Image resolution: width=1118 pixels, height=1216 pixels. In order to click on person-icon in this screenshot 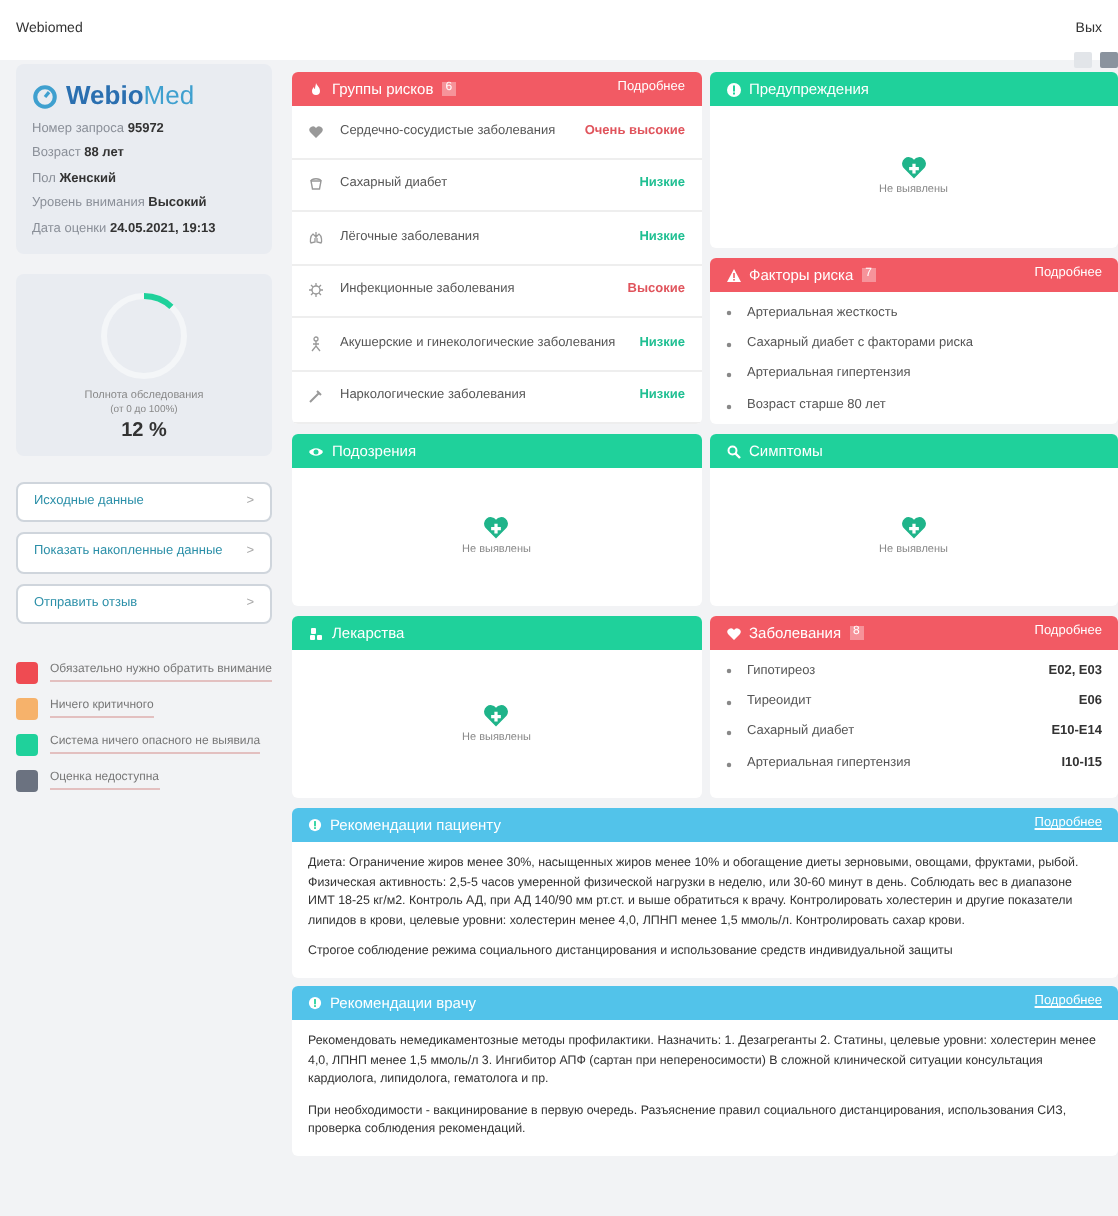, I will do `click(316, 343)`.